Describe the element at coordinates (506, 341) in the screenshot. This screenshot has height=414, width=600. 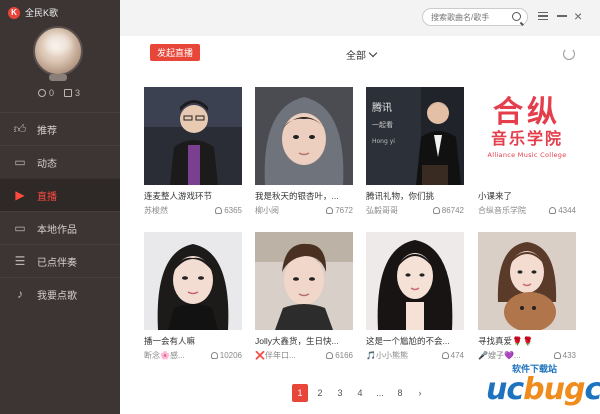
I see `room-title: 寻找真爱🌹🌹` at that location.